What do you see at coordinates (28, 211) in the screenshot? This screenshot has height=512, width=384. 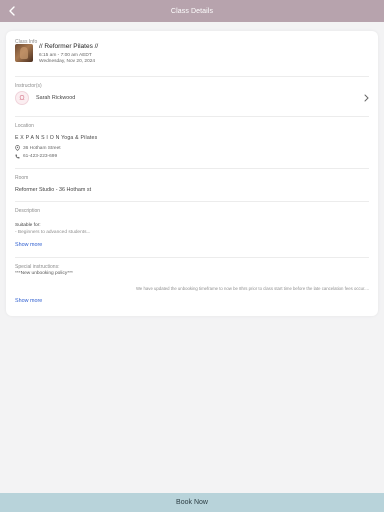 I see `description-label: Description` at bounding box center [28, 211].